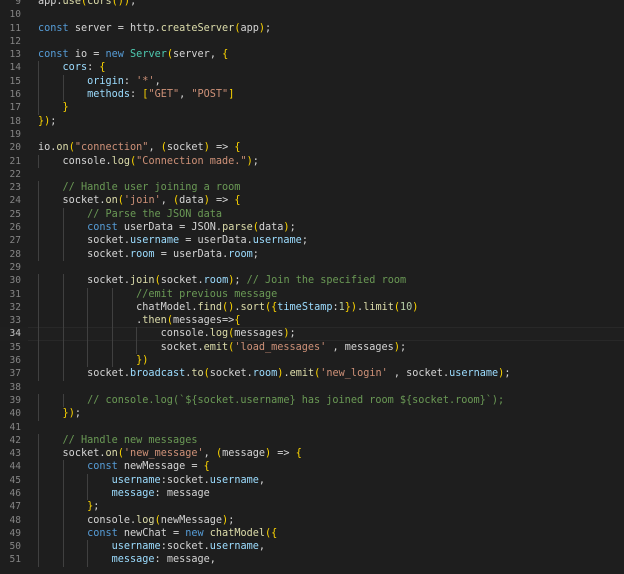  I want to click on code-text: // Parse the JSON data, so click(155, 214).